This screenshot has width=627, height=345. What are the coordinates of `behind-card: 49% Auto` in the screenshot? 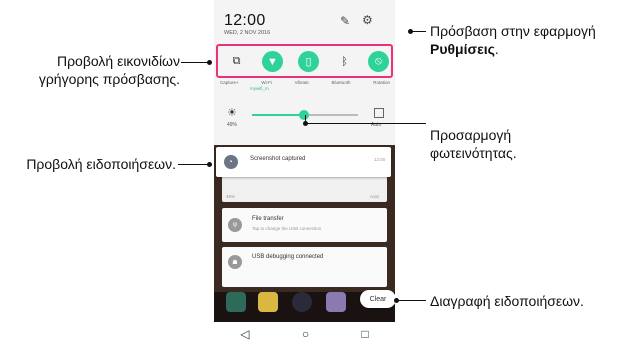 It's located at (304, 189).